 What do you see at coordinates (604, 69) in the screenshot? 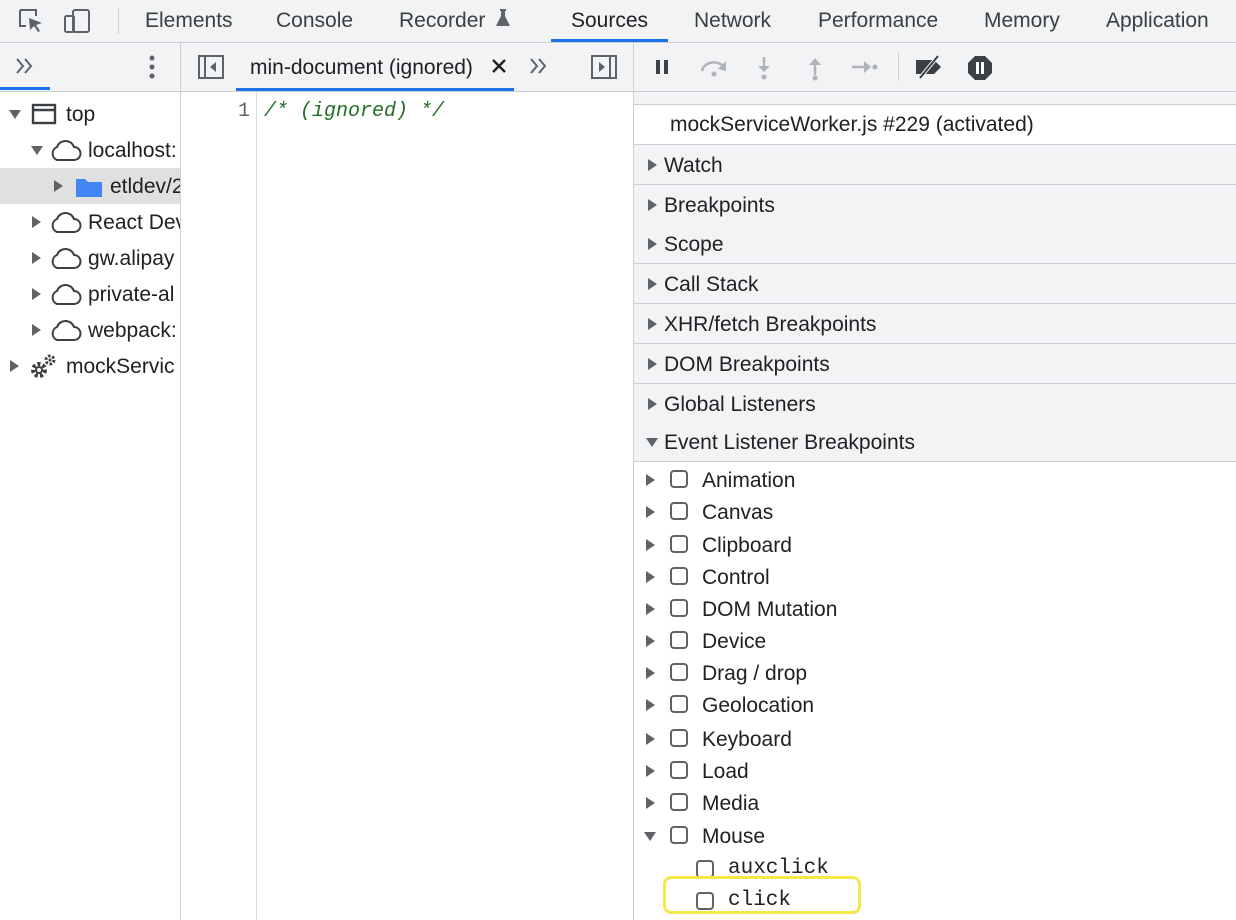
I see `toggle-debugger-icon` at bounding box center [604, 69].